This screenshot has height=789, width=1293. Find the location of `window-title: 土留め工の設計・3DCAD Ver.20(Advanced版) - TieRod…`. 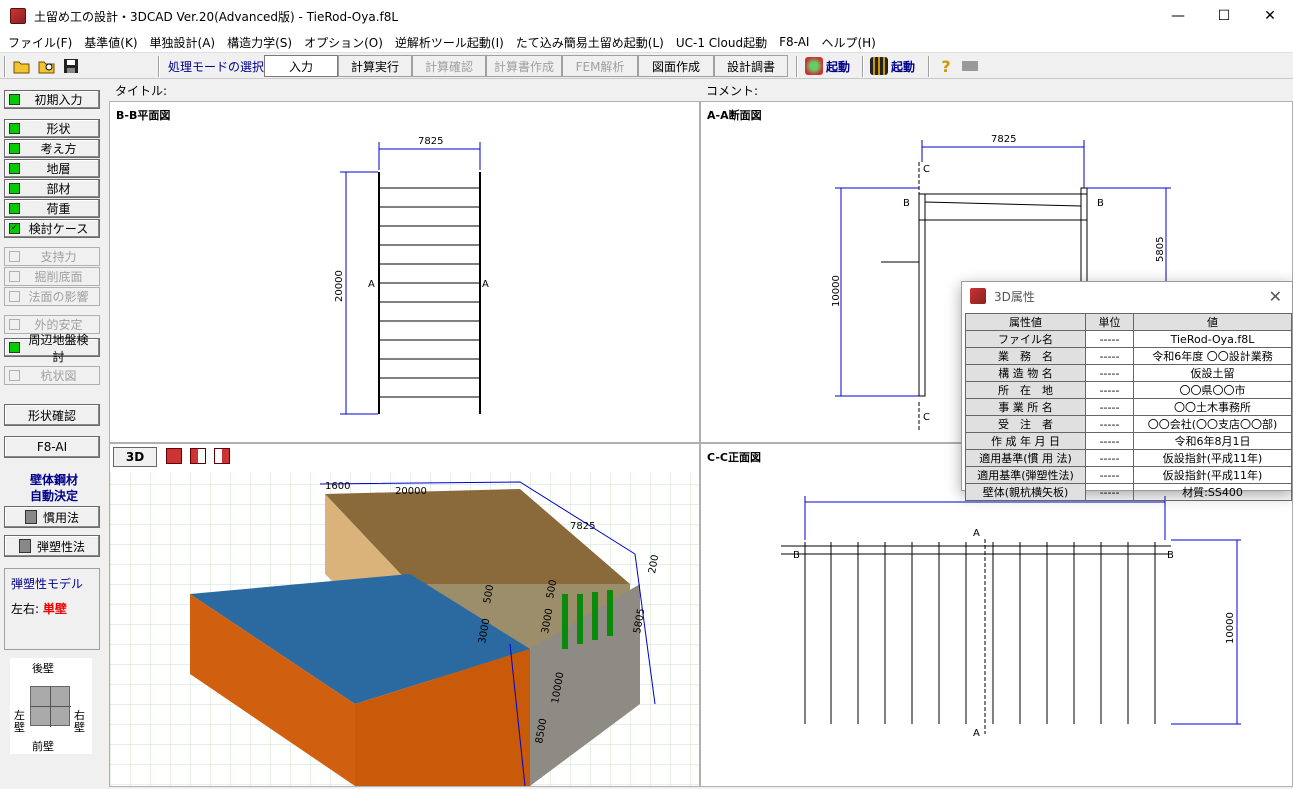

window-title: 土留め工の設計・3DCAD Ver.20(Advanced版) - TieRod… is located at coordinates (216, 16).